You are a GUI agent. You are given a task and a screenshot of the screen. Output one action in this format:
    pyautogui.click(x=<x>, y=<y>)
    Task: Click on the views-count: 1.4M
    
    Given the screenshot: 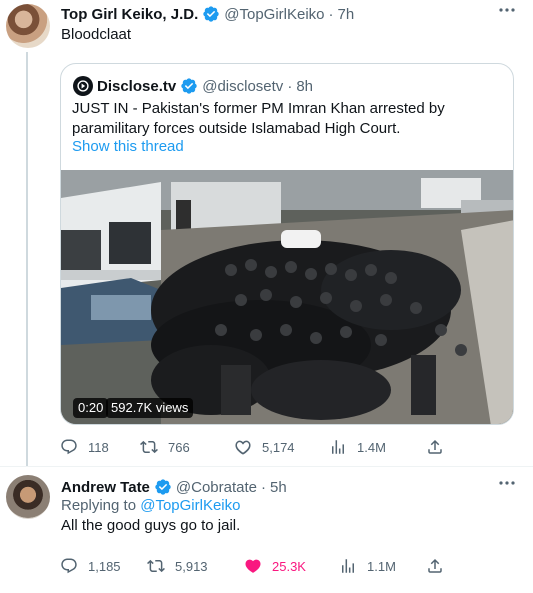 What is the action you would take?
    pyautogui.click(x=371, y=447)
    